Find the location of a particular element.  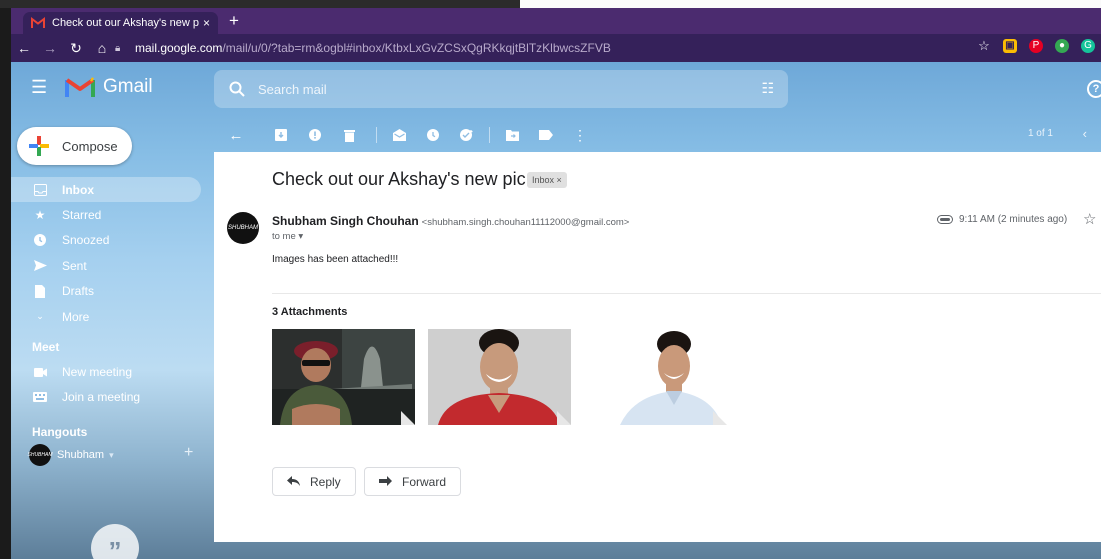

forward-button: Forward is located at coordinates (413, 481).